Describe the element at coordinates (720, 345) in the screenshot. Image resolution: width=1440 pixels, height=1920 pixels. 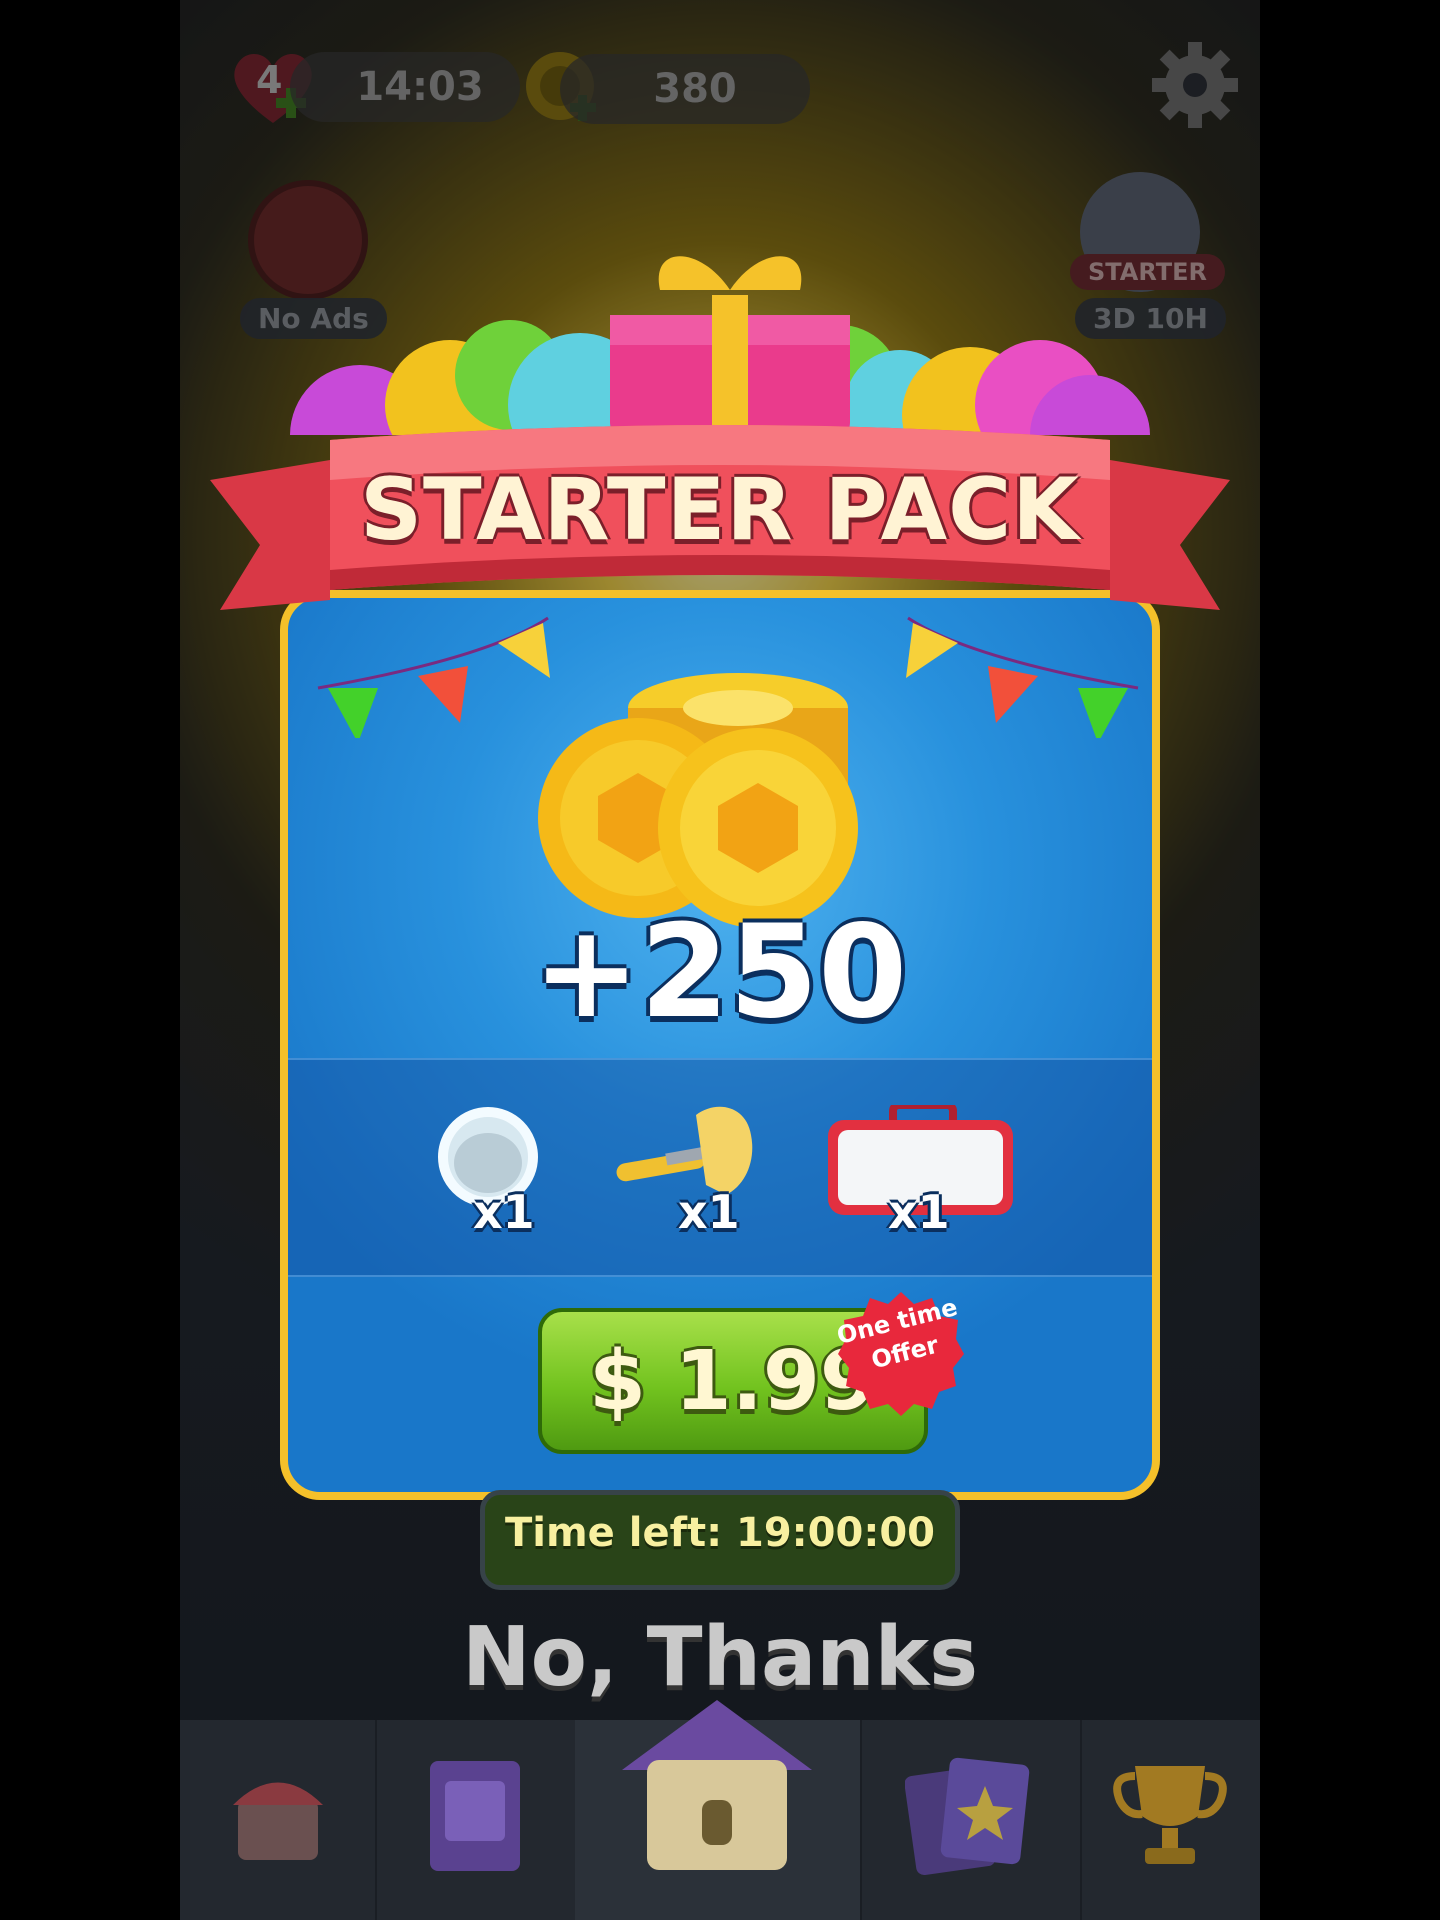
I see `balloons-gift-decoration` at that location.